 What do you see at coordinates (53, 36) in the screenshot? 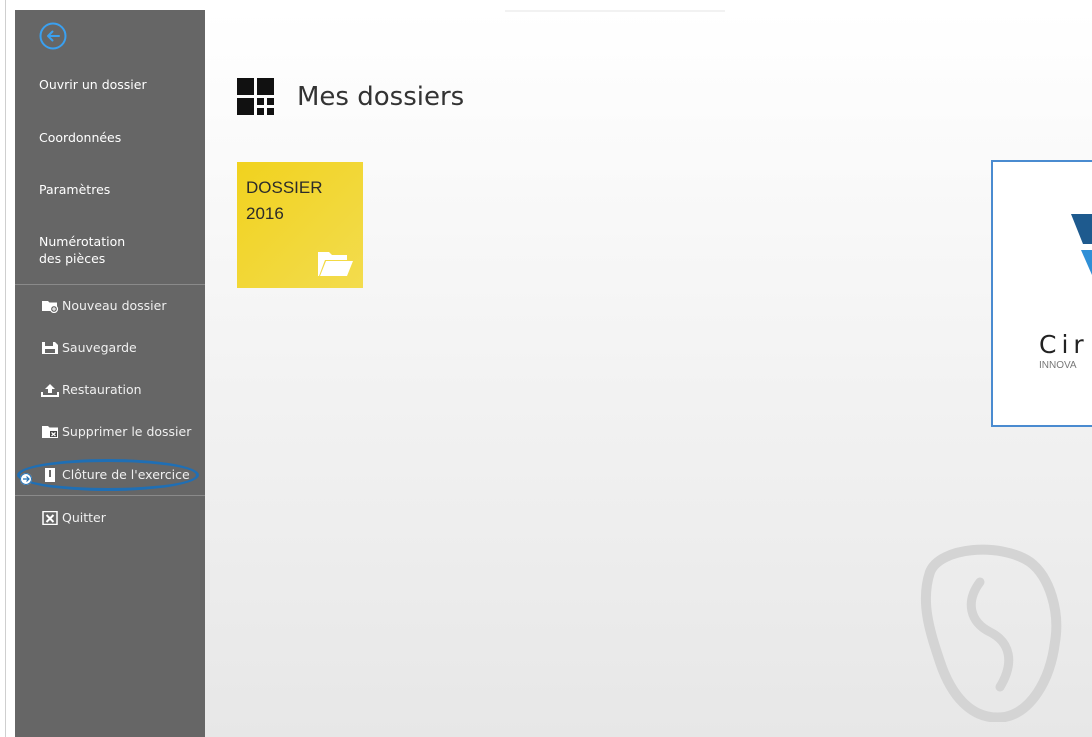
I see `back-arrow-icon` at bounding box center [53, 36].